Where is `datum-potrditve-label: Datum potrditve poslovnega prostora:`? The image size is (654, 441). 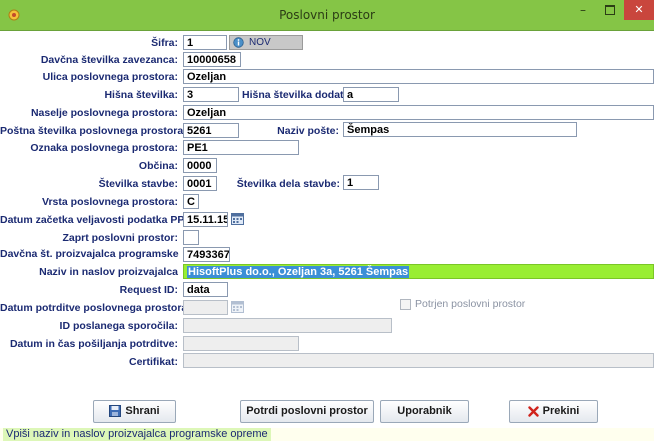 datum-potrditve-label: Datum potrditve poslovnega prostora: is located at coordinates (95, 308).